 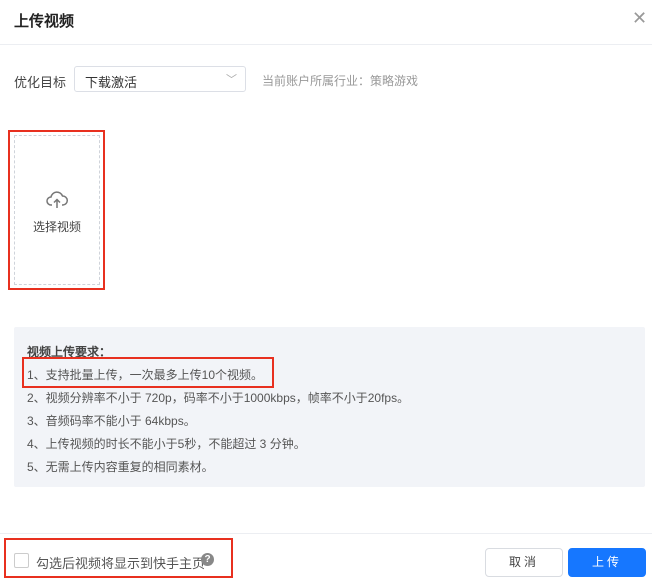 I want to click on requirement-line: 3、音频码率不能小于 64kbps。, so click(x=111, y=421).